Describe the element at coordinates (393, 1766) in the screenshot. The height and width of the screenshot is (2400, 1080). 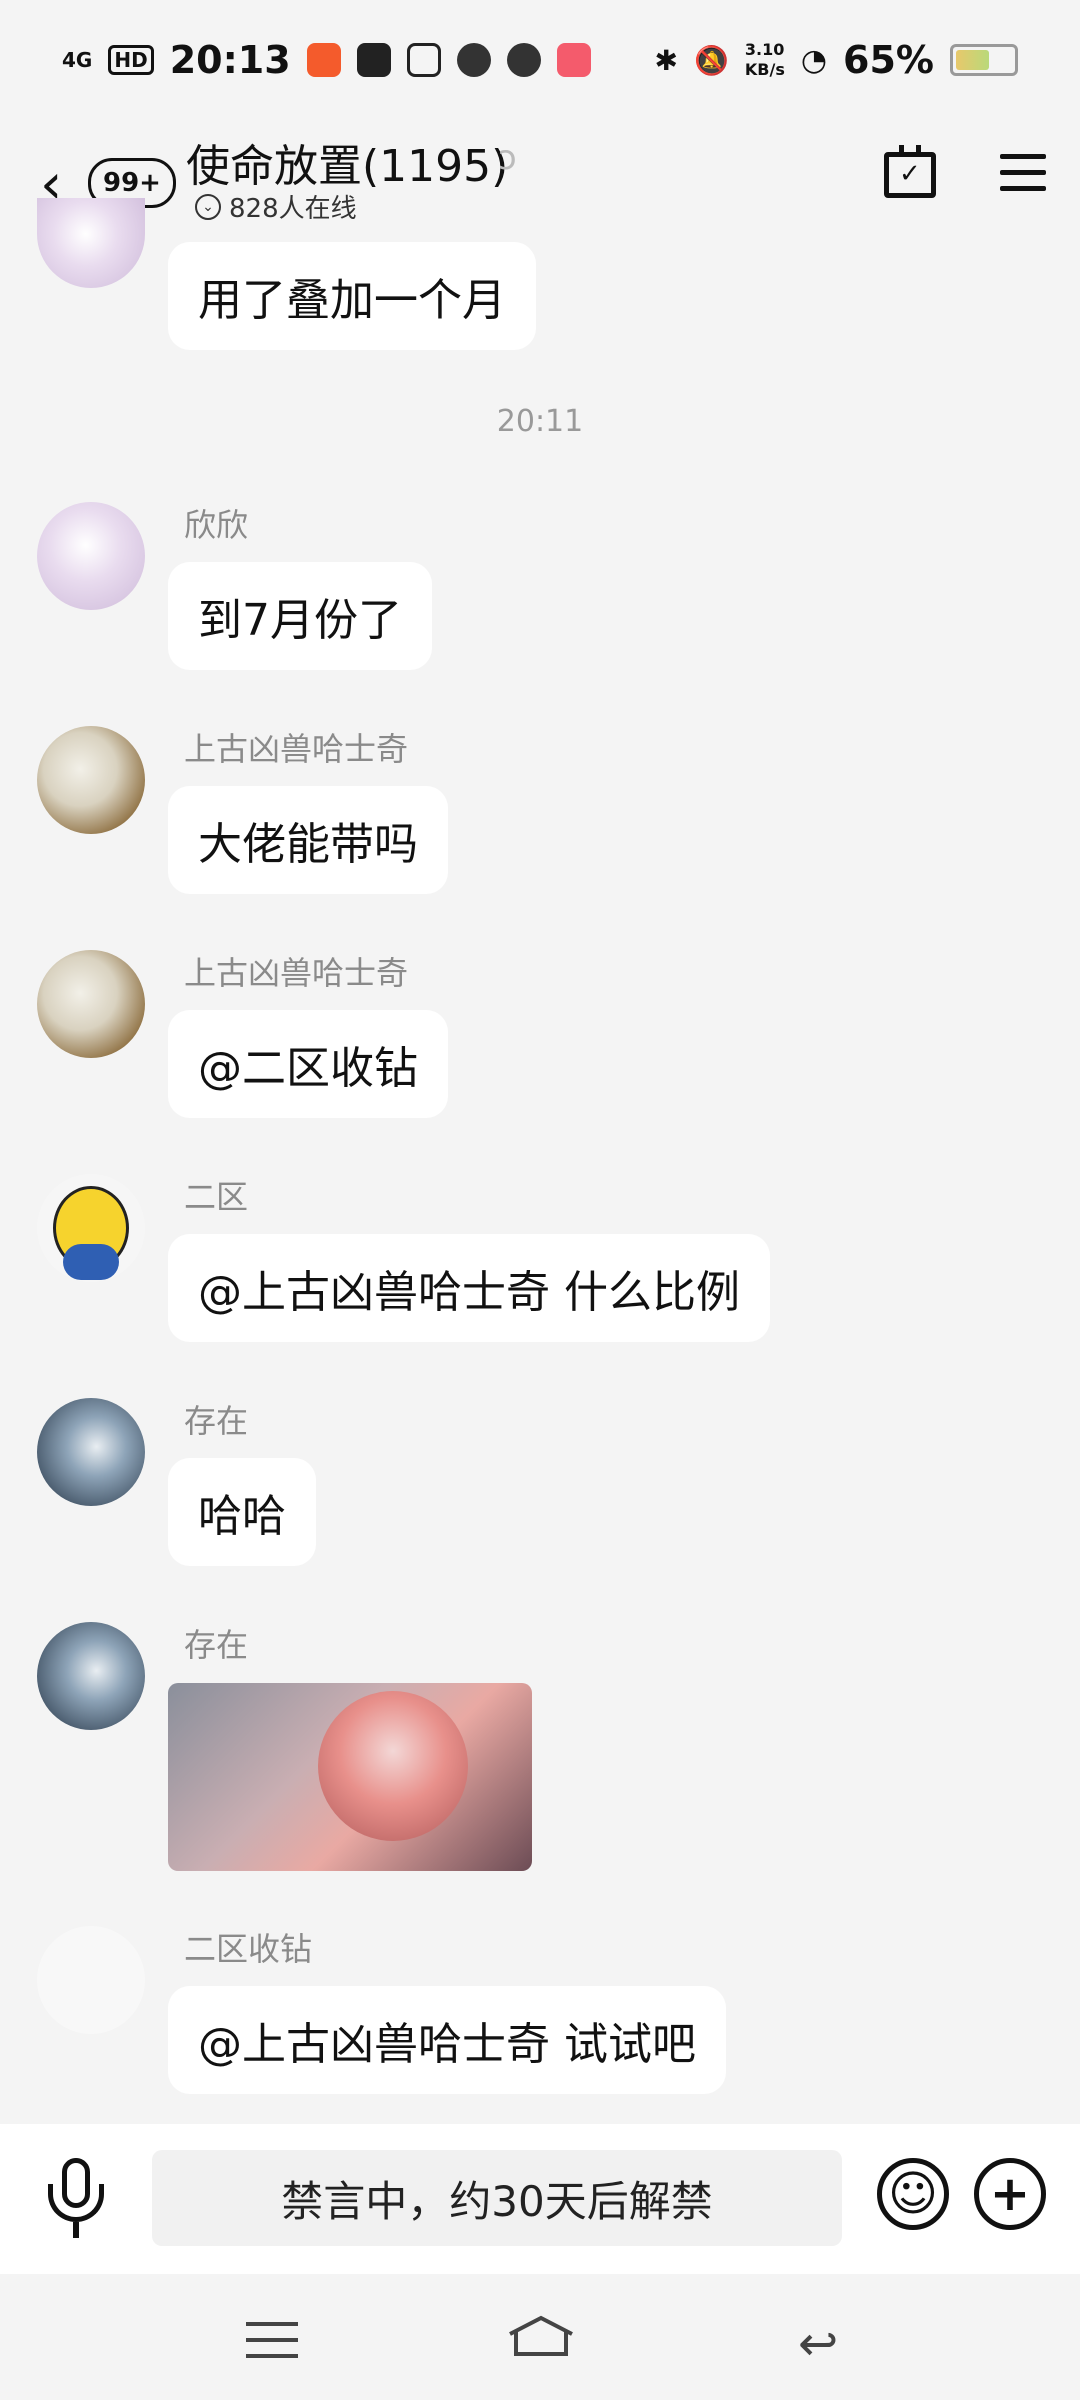
I see `anime-portrait` at that location.